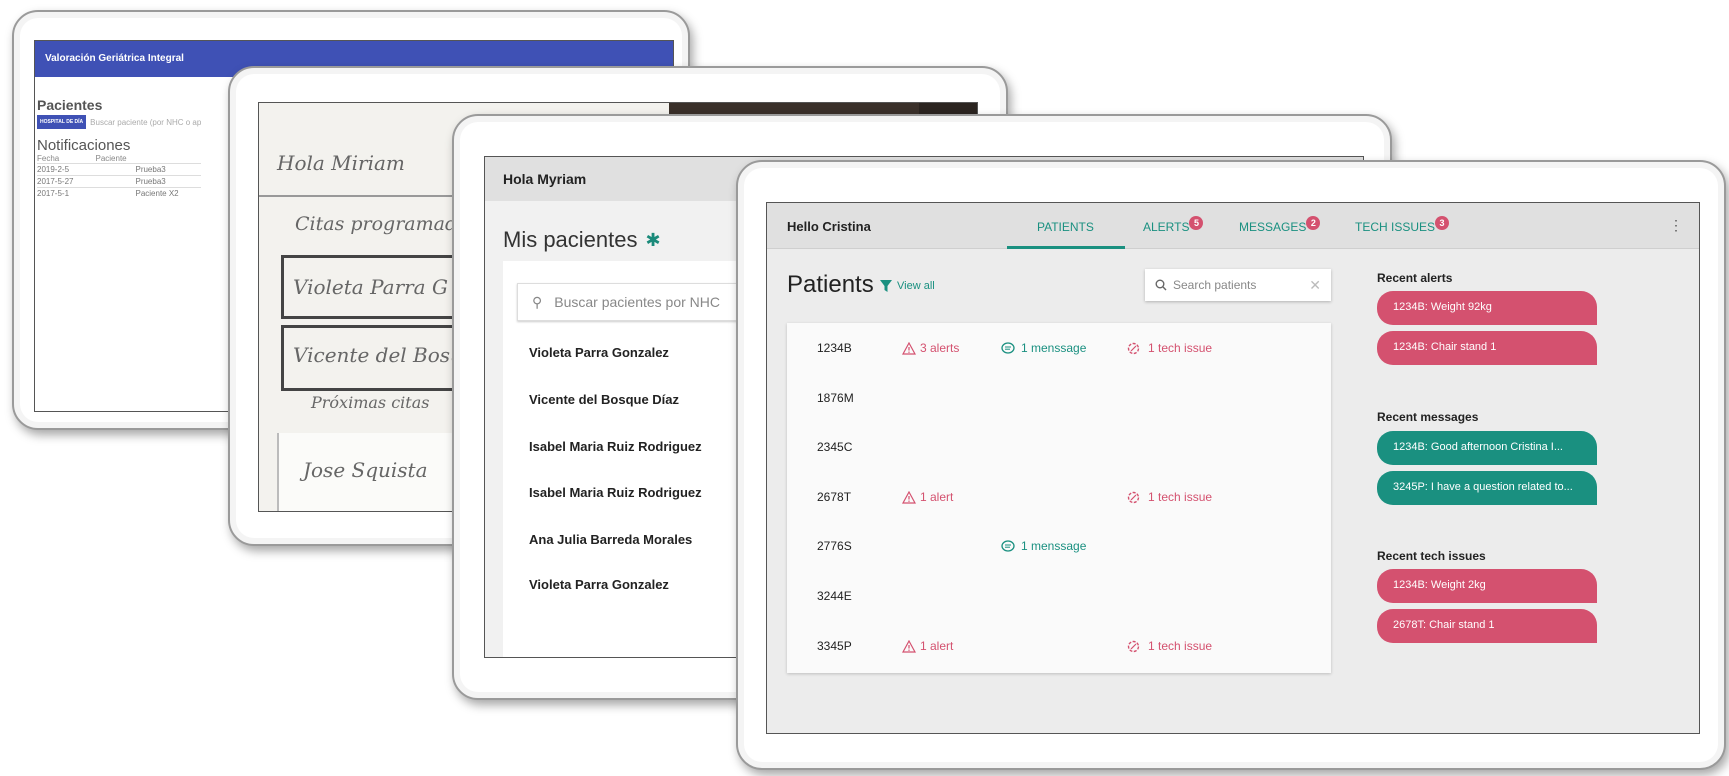  I want to click on alerts-label: 3 alerts, so click(940, 348).